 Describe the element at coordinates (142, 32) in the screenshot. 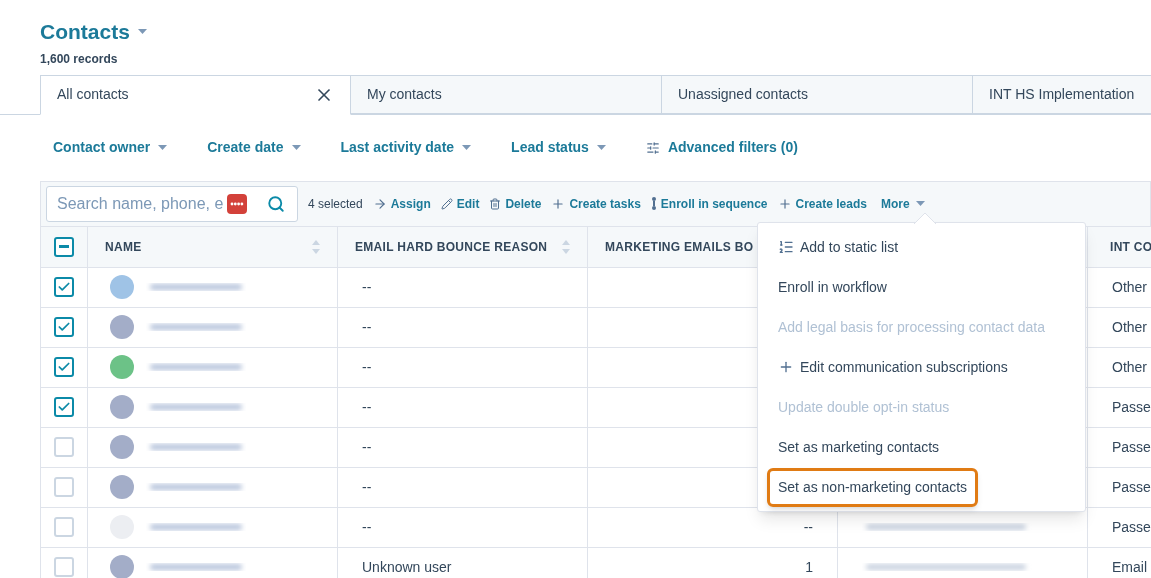

I see `title-caret-icon` at that location.